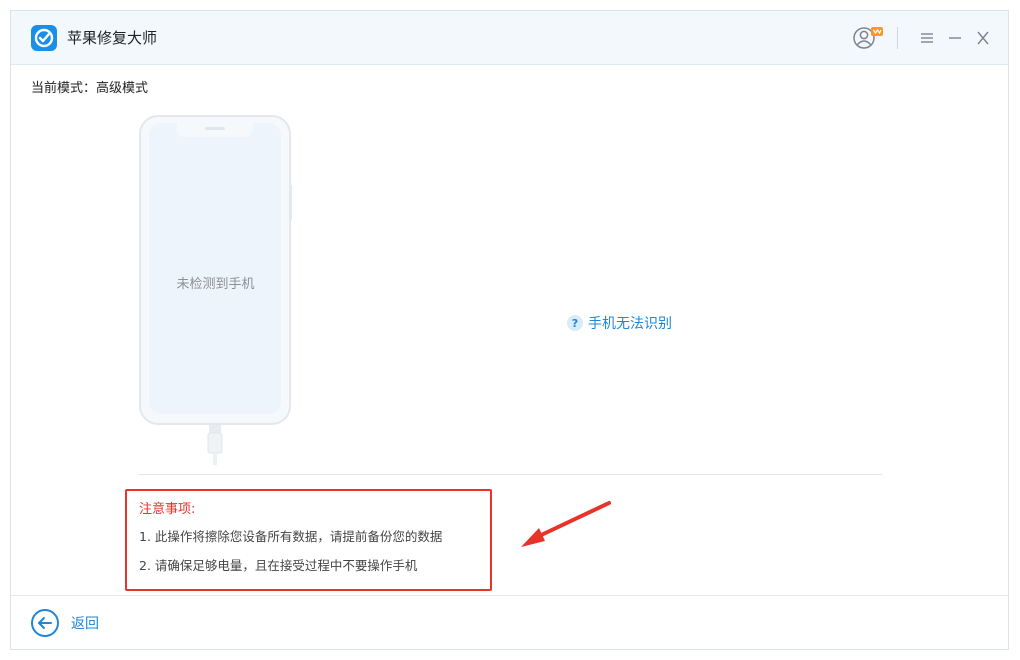  I want to click on notice-title: 注意事项:, so click(167, 509).